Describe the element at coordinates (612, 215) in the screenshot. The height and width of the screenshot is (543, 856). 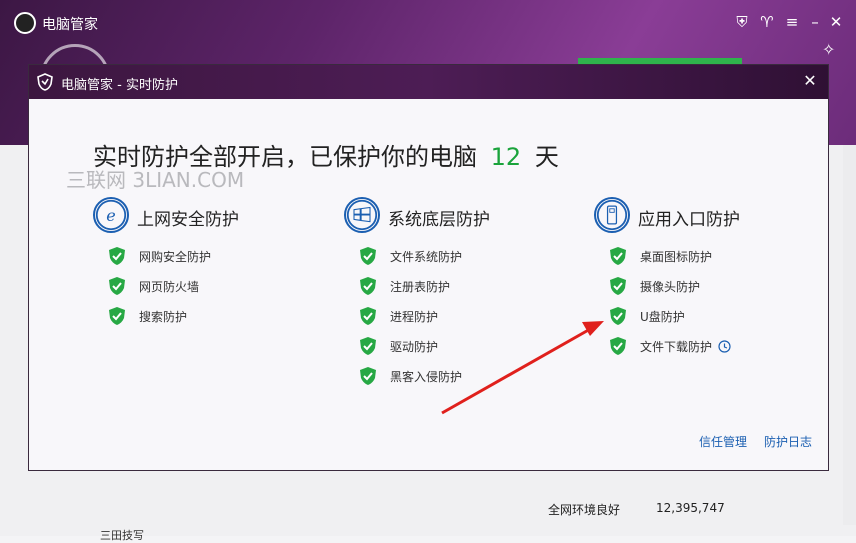
I see `usb-icon` at that location.